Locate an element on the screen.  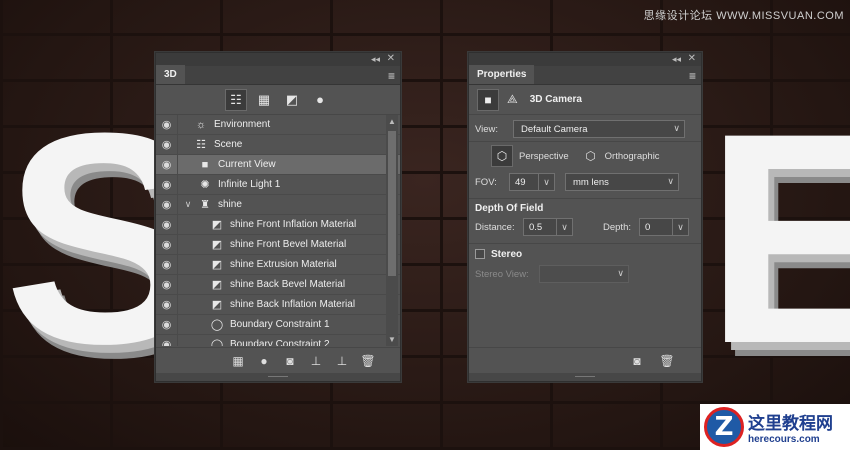
tree-row: ◉ ◩ shine Back Bevel Material is located at coordinates (278, 284).